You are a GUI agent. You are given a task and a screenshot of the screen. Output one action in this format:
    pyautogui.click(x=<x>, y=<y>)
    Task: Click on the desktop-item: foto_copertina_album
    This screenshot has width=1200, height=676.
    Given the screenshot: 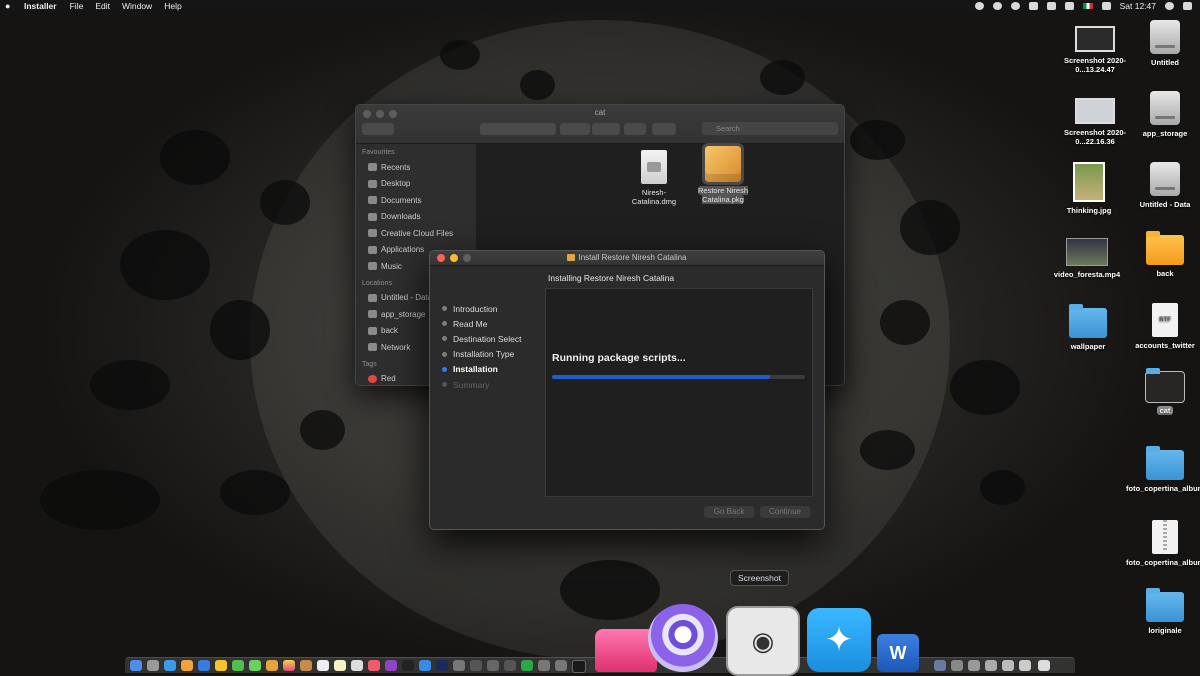 What is the action you would take?
    pyautogui.click(x=1163, y=469)
    